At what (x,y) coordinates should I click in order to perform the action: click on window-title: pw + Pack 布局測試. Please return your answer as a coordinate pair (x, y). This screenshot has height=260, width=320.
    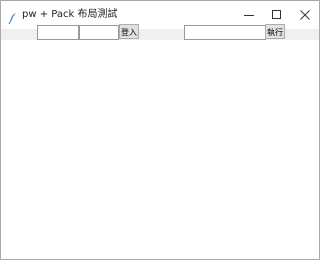
    Looking at the image, I should click on (70, 14).